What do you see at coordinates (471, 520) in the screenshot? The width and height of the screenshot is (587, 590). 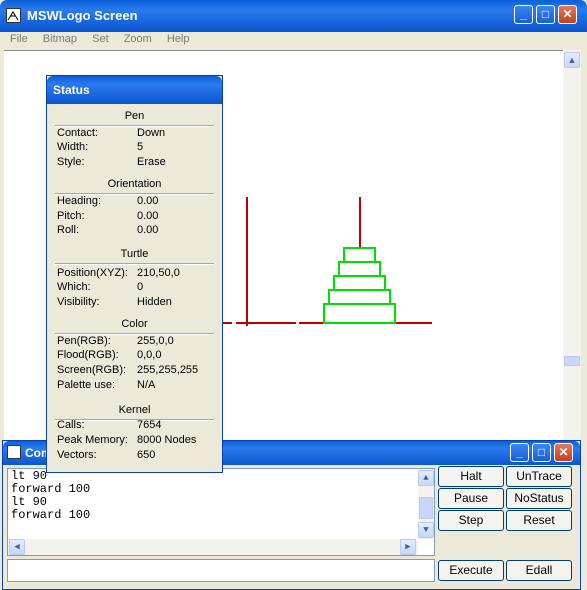 I see `step-button: Step` at bounding box center [471, 520].